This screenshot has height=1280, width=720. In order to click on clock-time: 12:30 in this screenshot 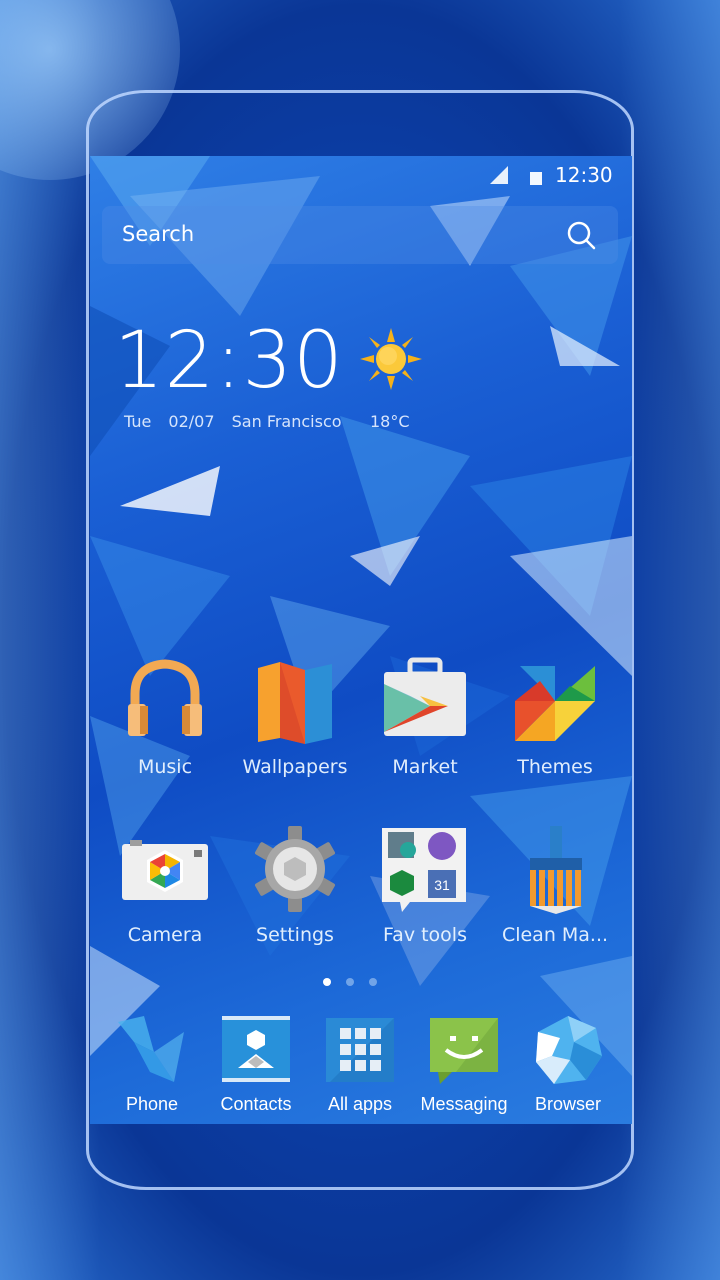, I will do `click(229, 361)`.